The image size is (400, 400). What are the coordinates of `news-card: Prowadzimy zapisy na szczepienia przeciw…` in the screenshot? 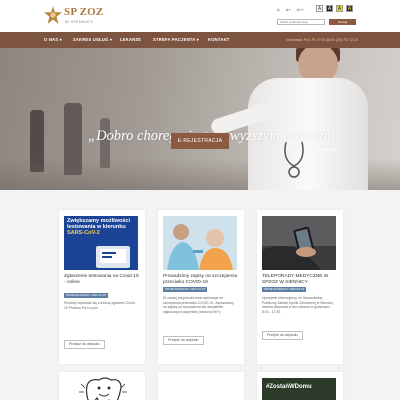 It's located at (201, 287).